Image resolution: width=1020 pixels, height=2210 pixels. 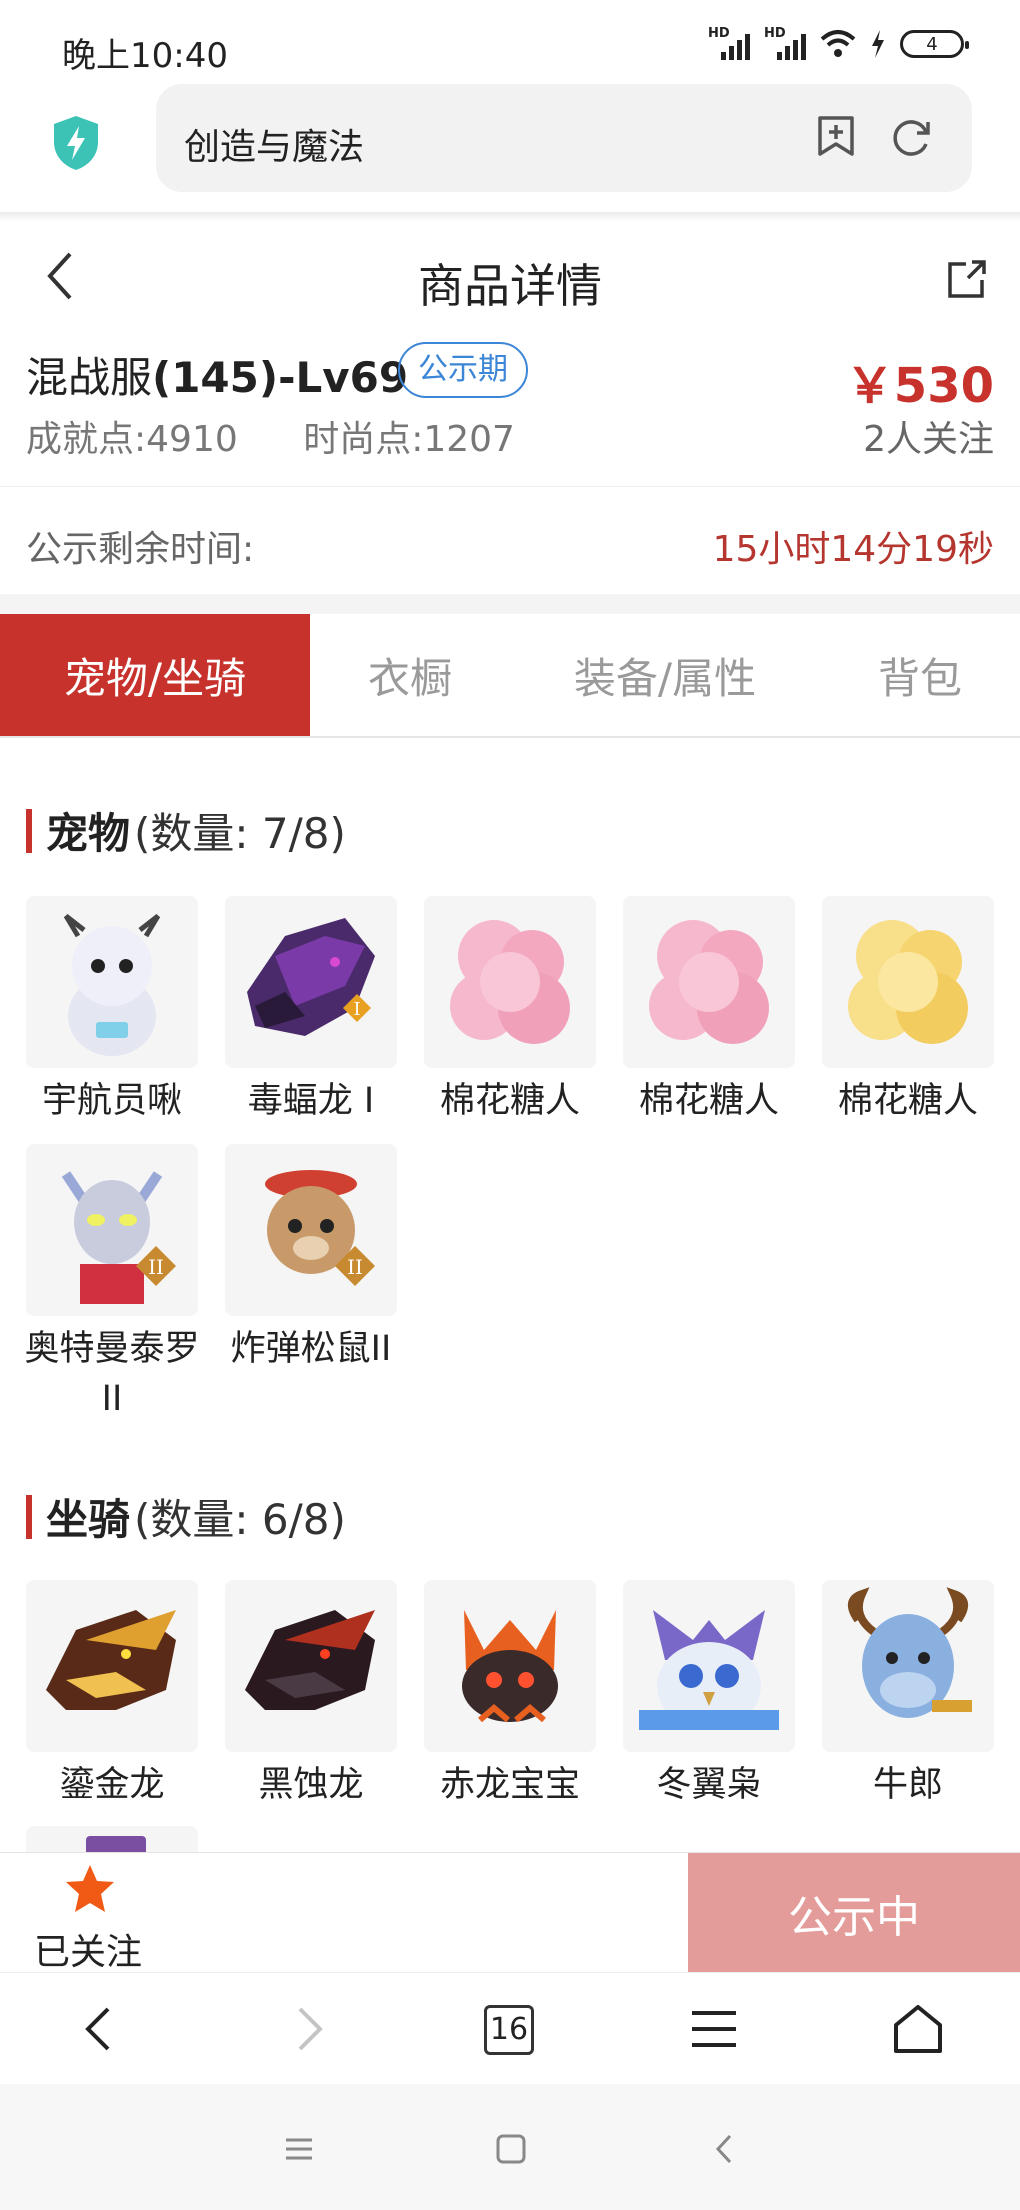 I want to click on pet-item: 宇航员啾, so click(x=112, y=1011).